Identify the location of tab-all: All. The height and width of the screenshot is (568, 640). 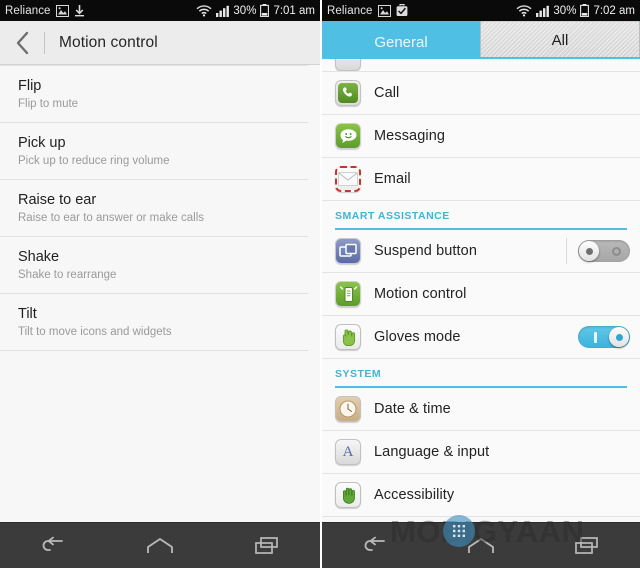
(560, 40).